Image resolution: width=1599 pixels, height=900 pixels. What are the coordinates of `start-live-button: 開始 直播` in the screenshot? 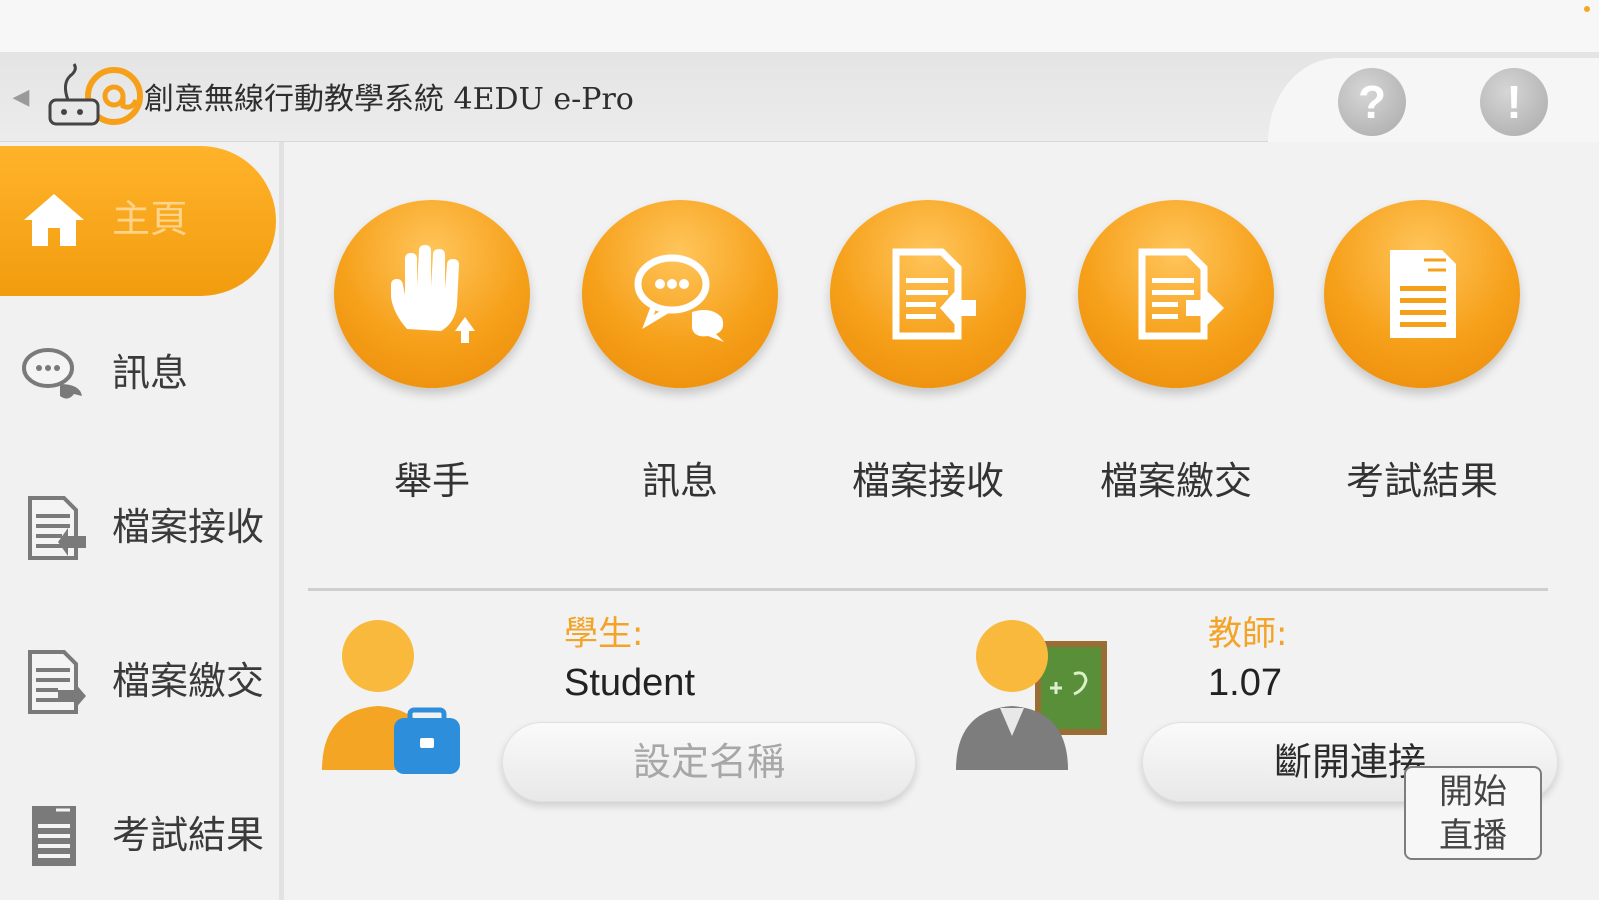 It's located at (1473, 813).